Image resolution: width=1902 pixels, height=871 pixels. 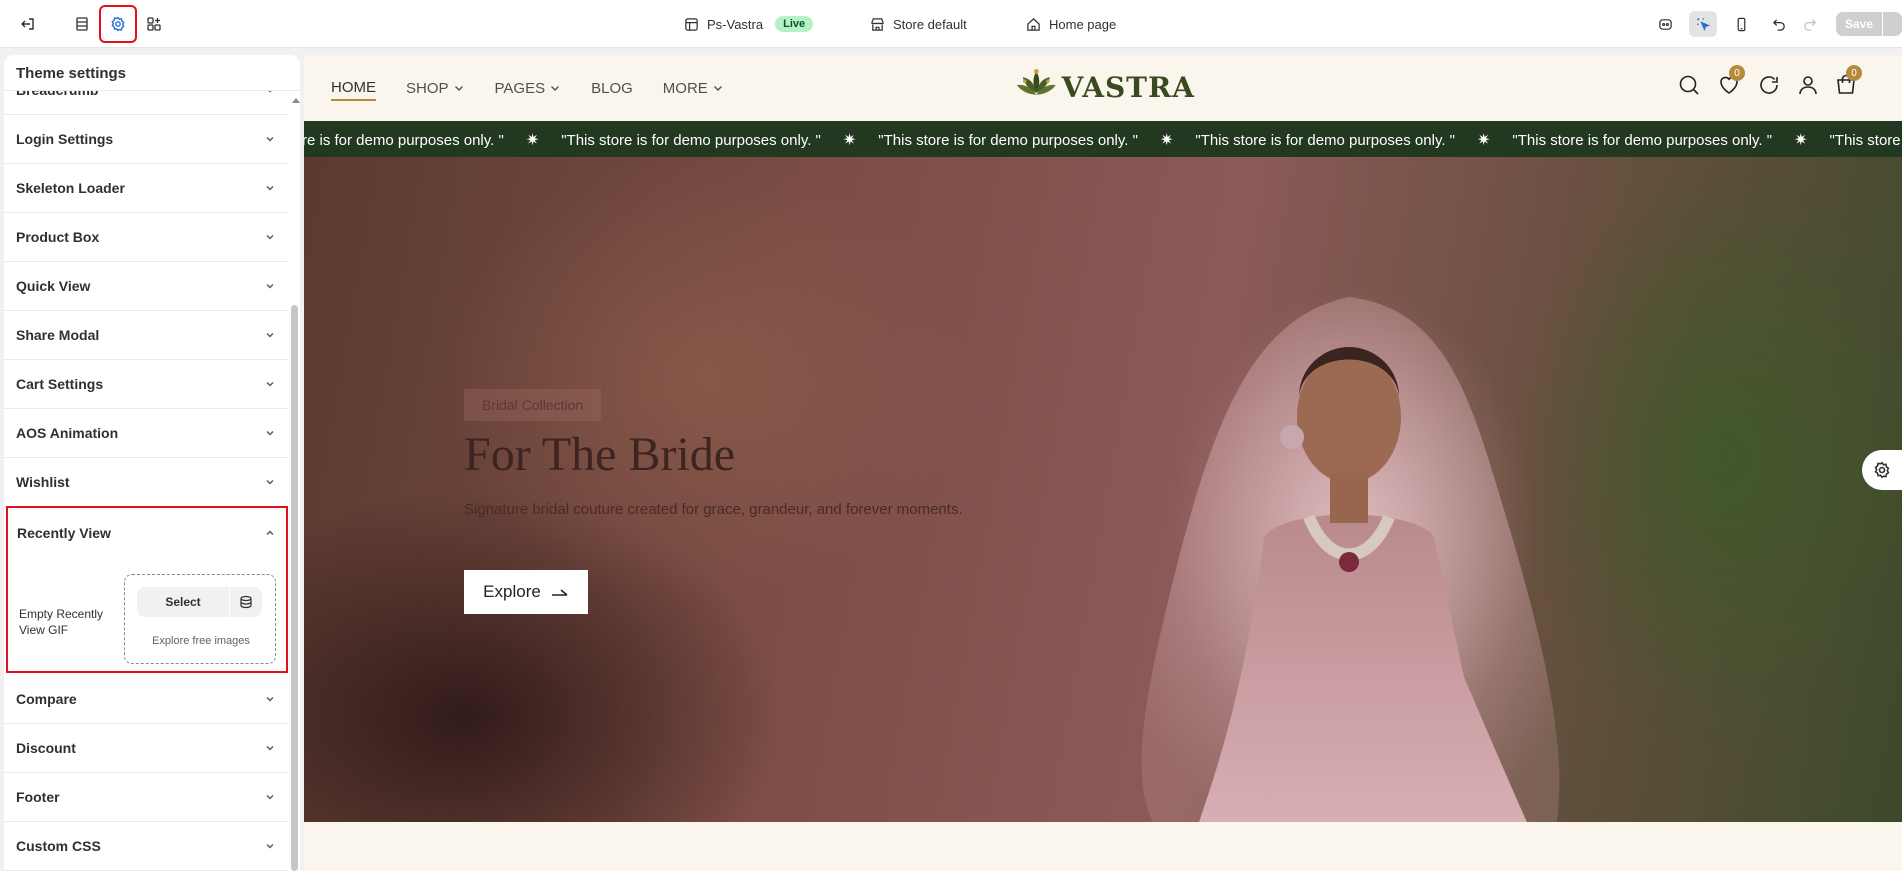 What do you see at coordinates (693, 88) in the screenshot?
I see `nav-more: MORE` at bounding box center [693, 88].